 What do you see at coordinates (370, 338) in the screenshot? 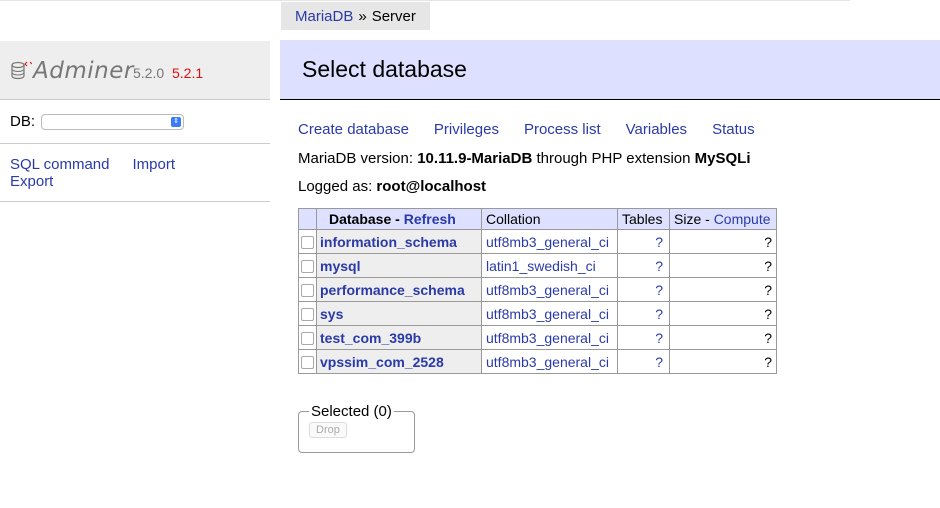
I see `database-link: test_com_399b` at bounding box center [370, 338].